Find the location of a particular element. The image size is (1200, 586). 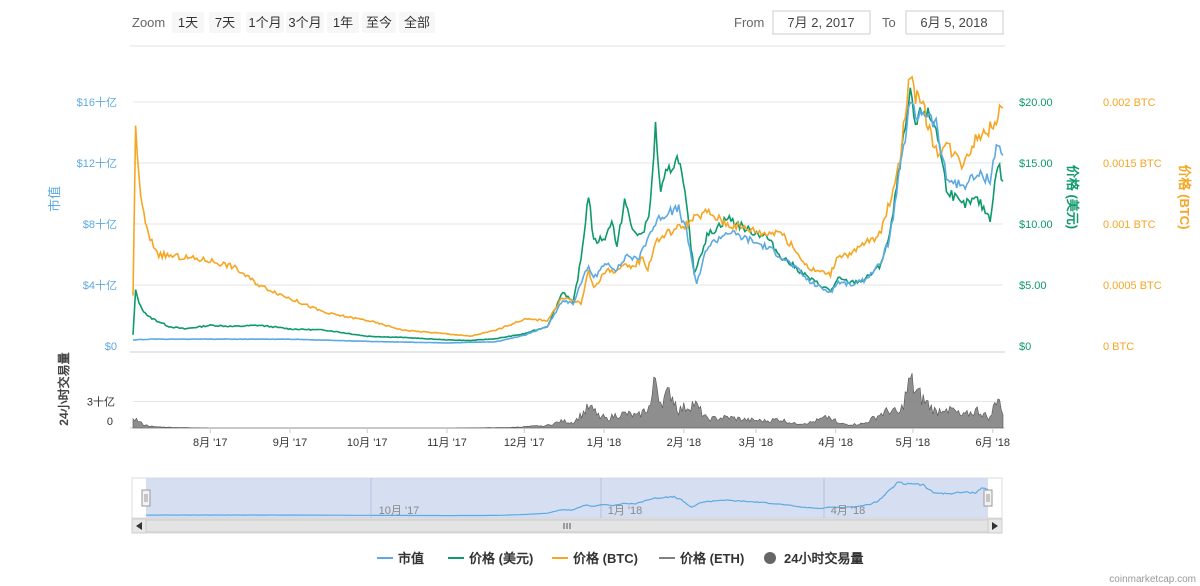

navigator-tick: 1月 '18 is located at coordinates (625, 511).